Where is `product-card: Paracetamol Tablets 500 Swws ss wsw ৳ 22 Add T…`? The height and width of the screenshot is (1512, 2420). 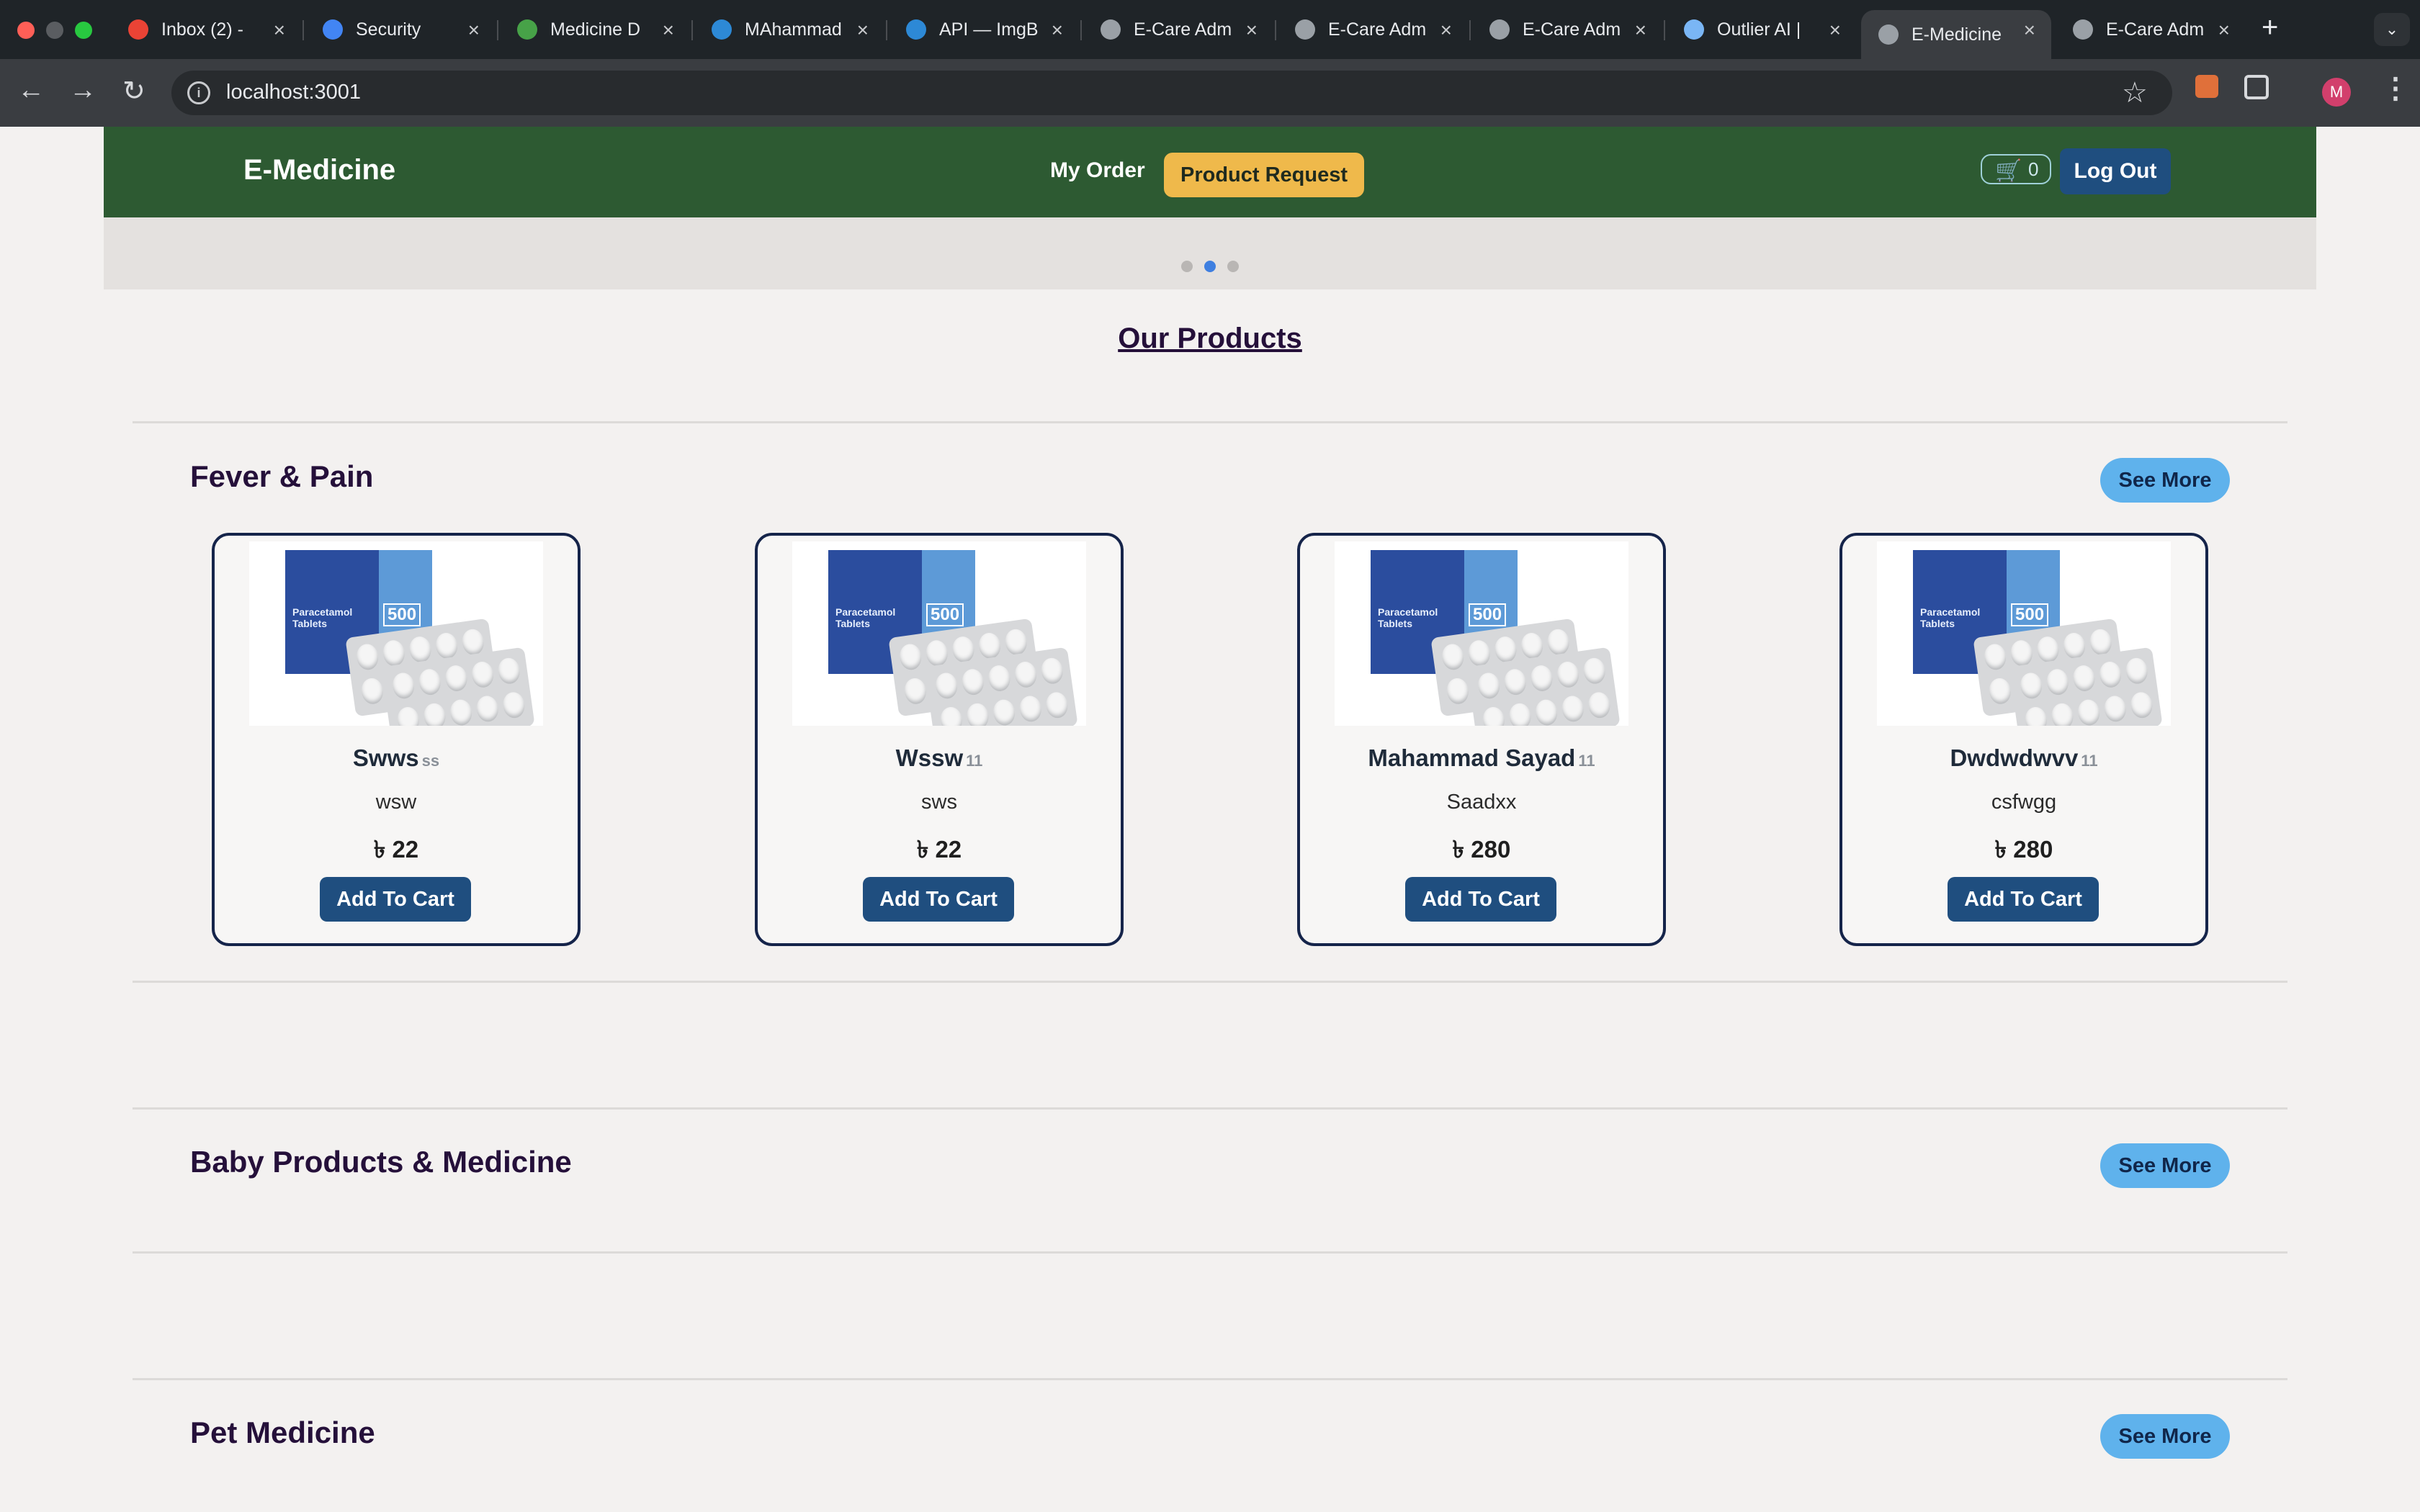 product-card: Paracetamol Tablets 500 Swws ss wsw ৳ 22 Add T… is located at coordinates (396, 739).